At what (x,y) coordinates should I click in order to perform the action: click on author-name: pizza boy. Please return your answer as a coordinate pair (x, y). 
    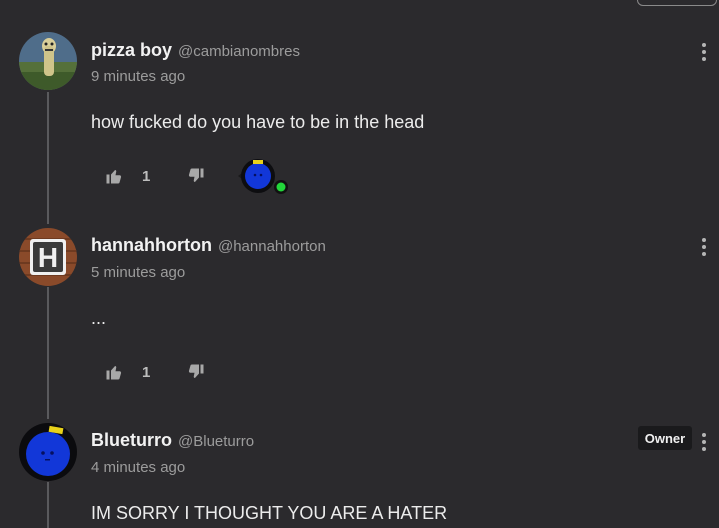
    Looking at the image, I should click on (131, 50).